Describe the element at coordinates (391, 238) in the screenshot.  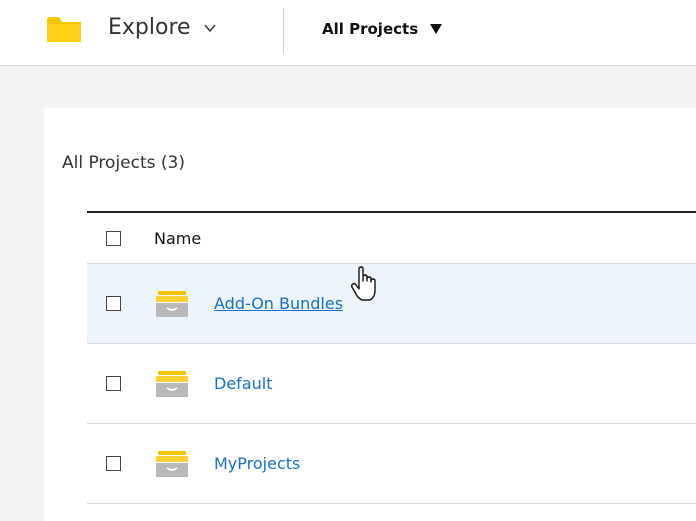
I see `table-header: Name` at that location.